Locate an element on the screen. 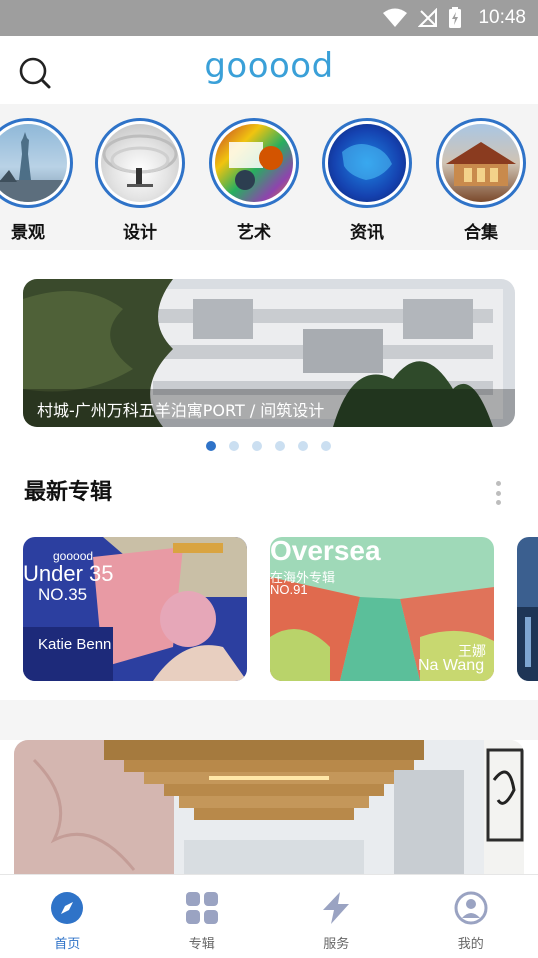  user-icon is located at coordinates (471, 908).